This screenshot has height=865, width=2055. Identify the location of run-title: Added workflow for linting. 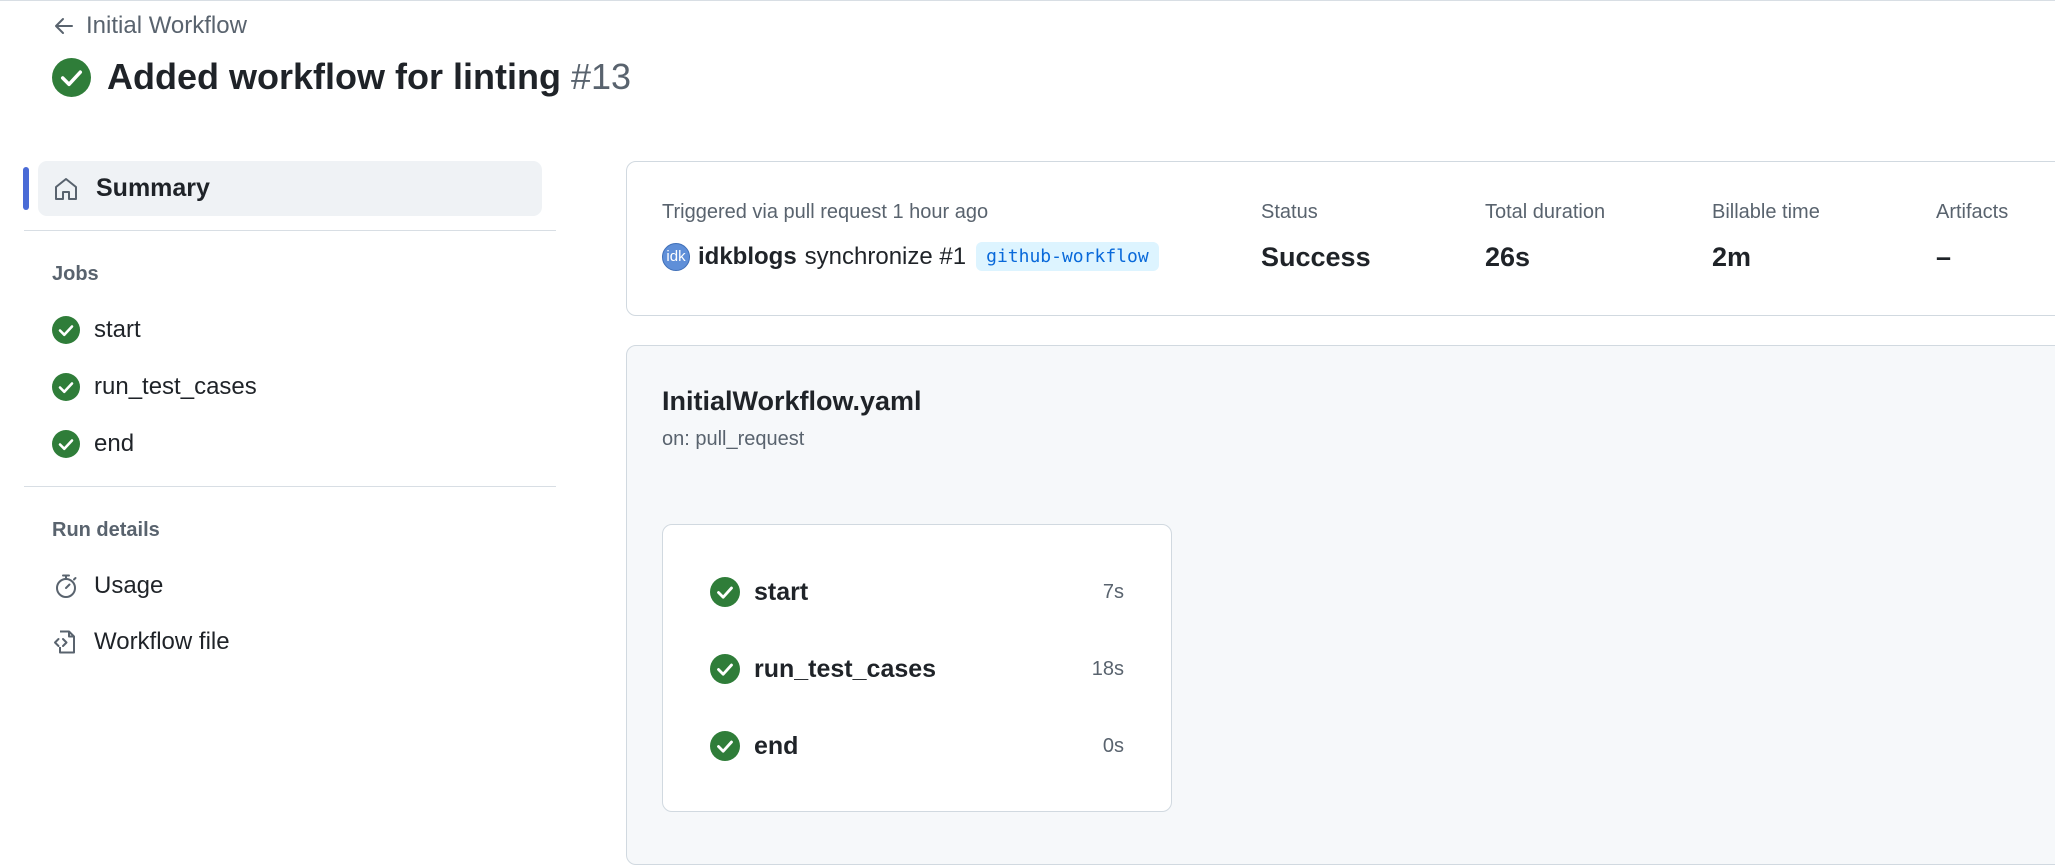
(334, 76).